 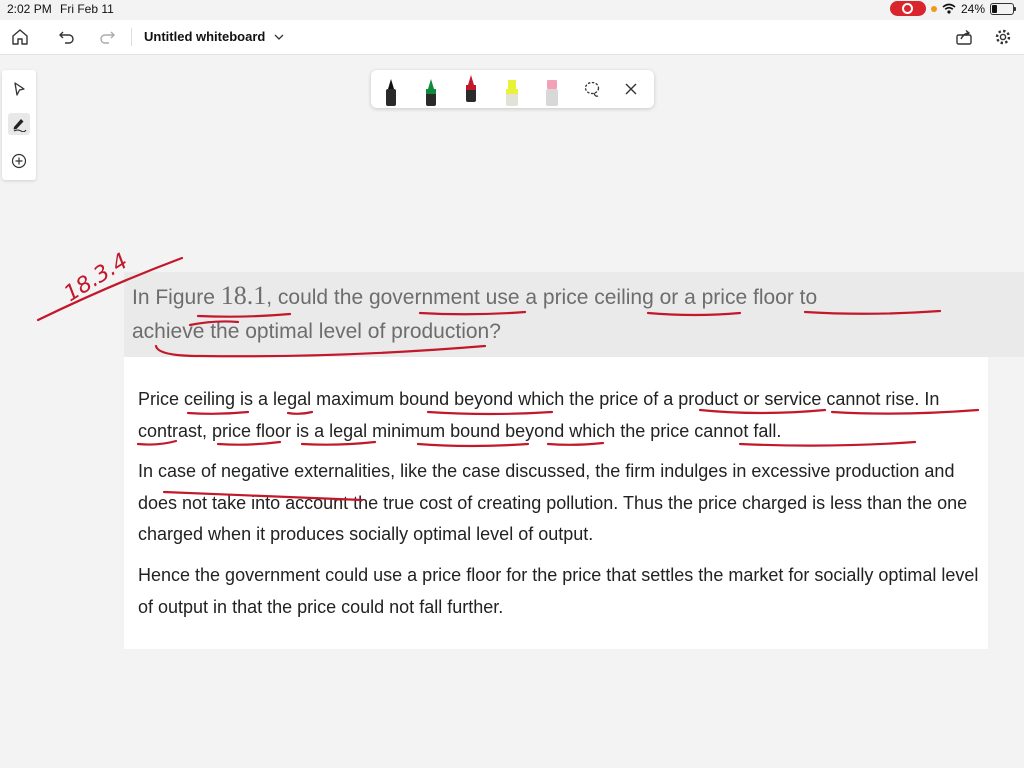 I want to click on left-tool-rail, so click(x=19, y=125).